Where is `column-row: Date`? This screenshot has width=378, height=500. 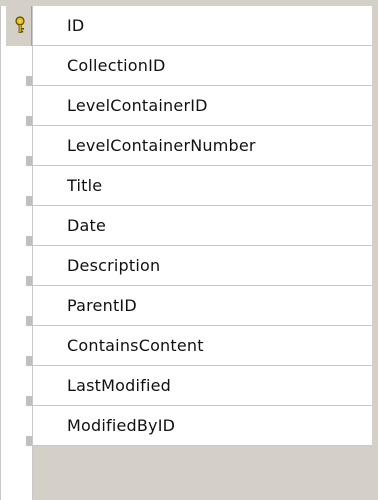
column-row: Date is located at coordinates (189, 226).